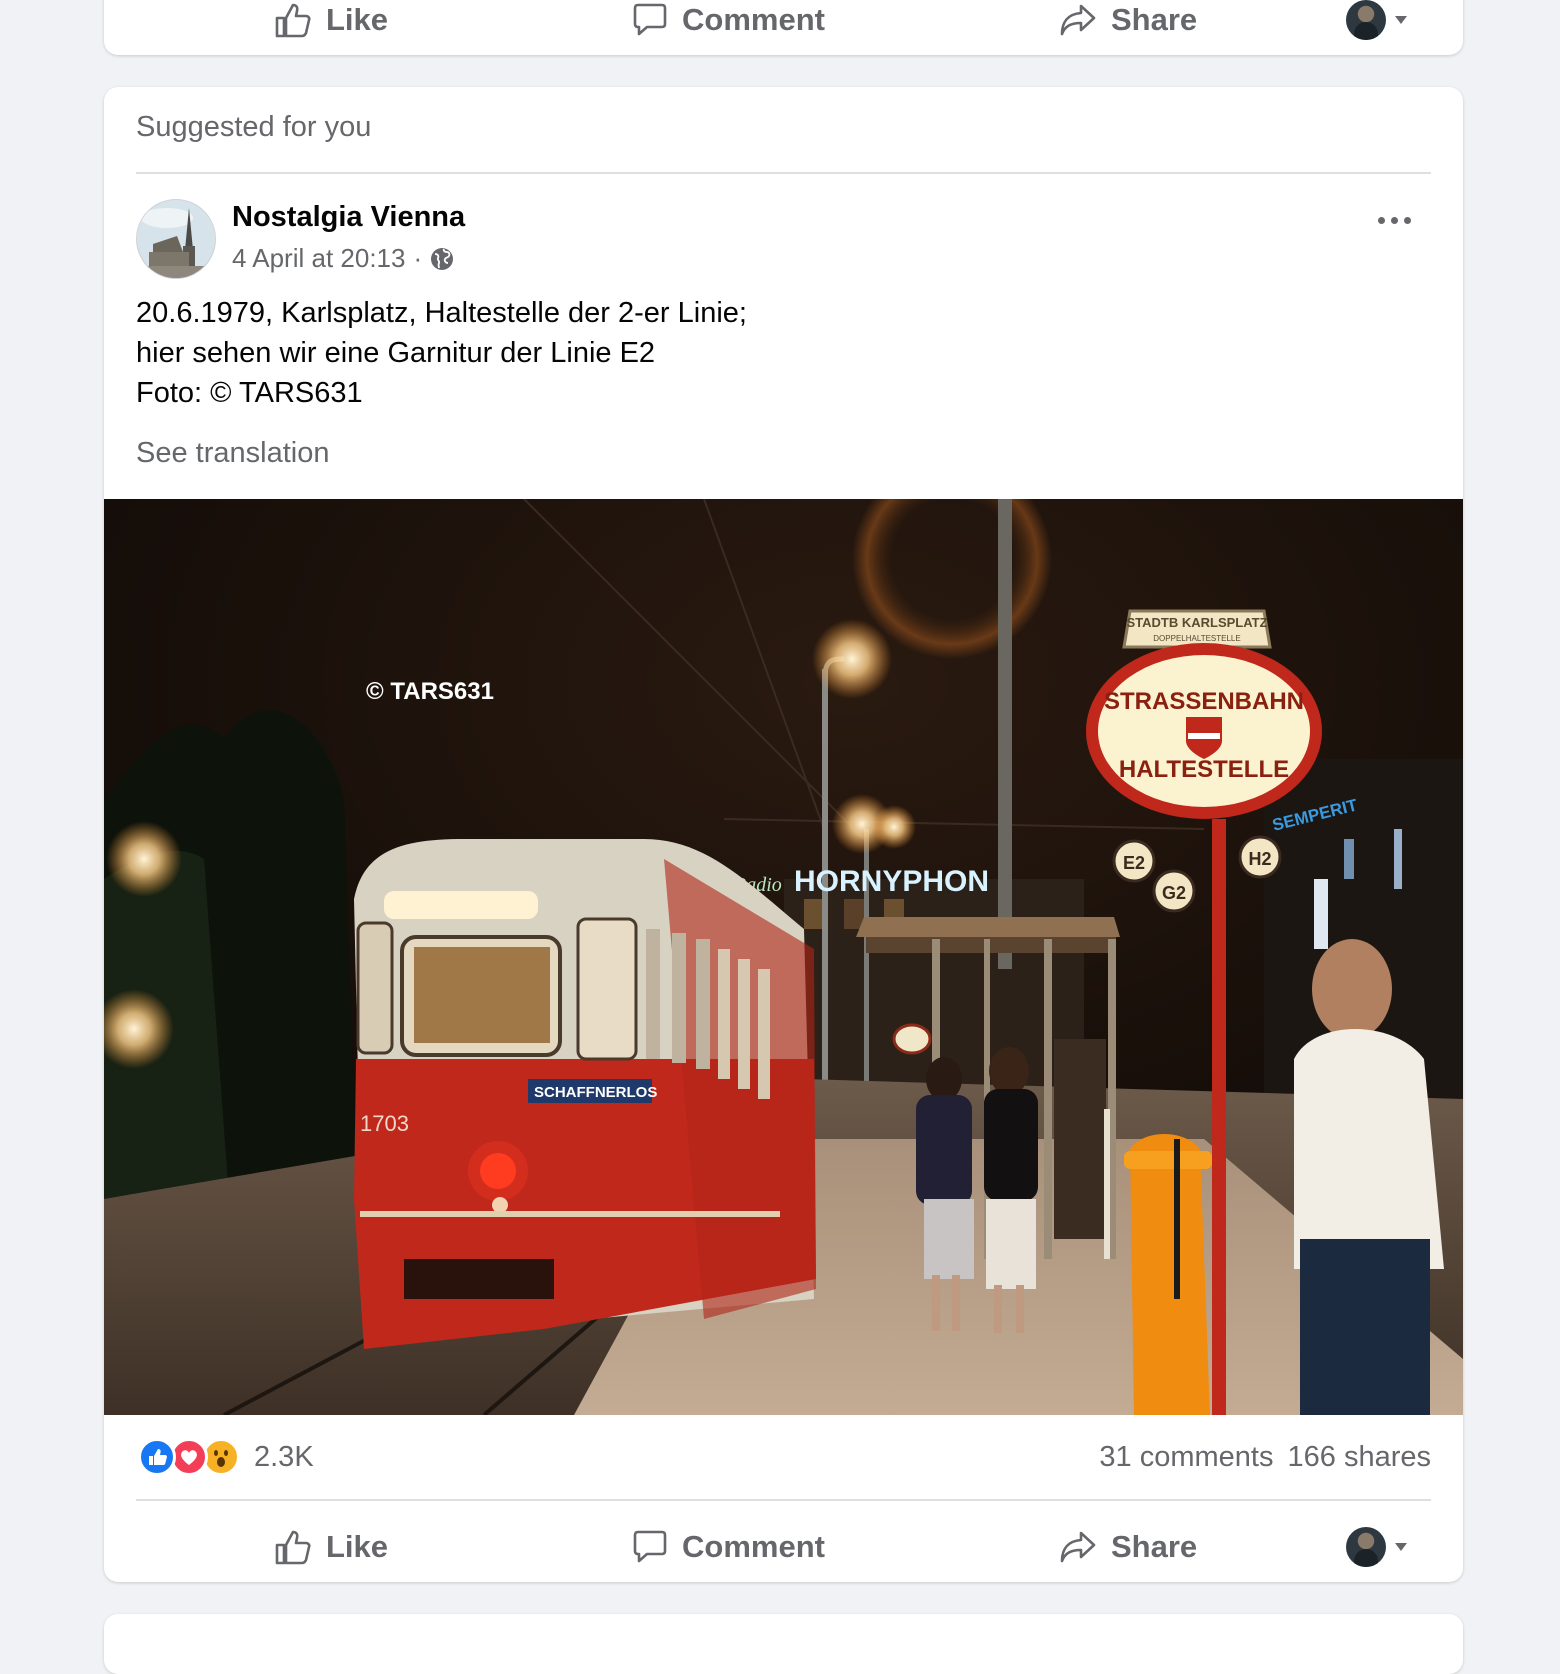 This screenshot has width=1560, height=1674. What do you see at coordinates (1186, 1457) in the screenshot?
I see `comments-count-link: 31 comments` at bounding box center [1186, 1457].